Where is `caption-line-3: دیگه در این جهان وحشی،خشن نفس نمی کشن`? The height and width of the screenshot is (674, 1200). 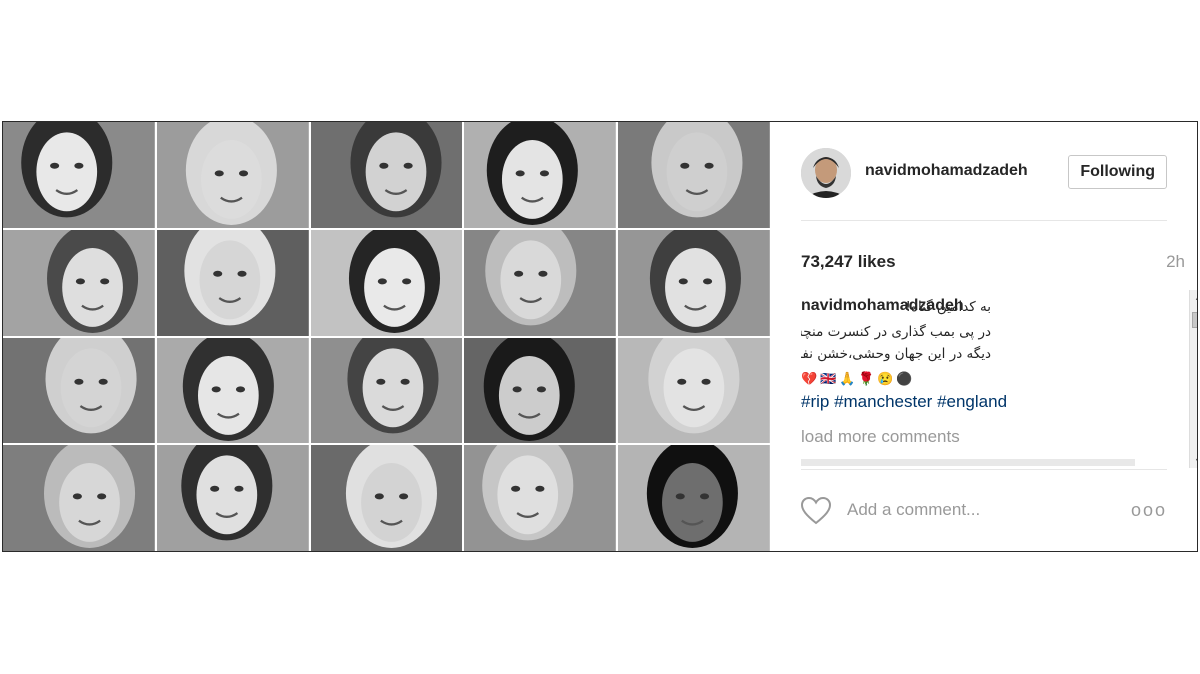
caption-line-3: دیگه در این جهان وحشی،خشن نفس نمی کشن is located at coordinates (896, 354).